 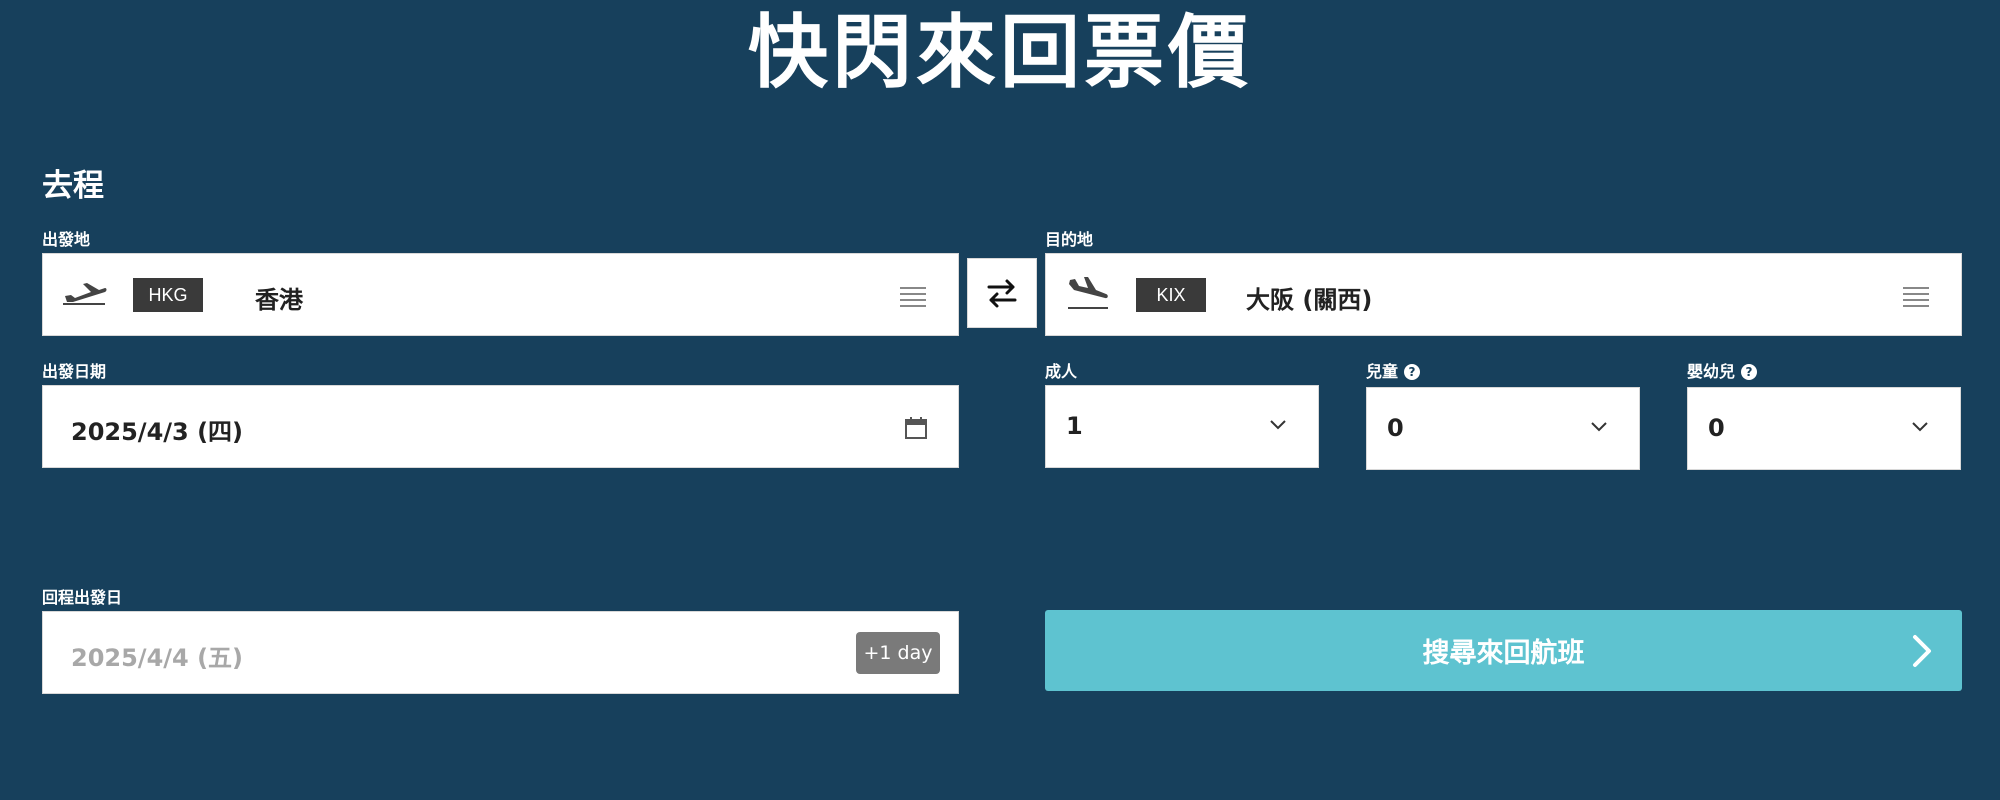 What do you see at coordinates (500, 652) in the screenshot?
I see `return-date-field: 2025/4/4 (五) +1 day` at bounding box center [500, 652].